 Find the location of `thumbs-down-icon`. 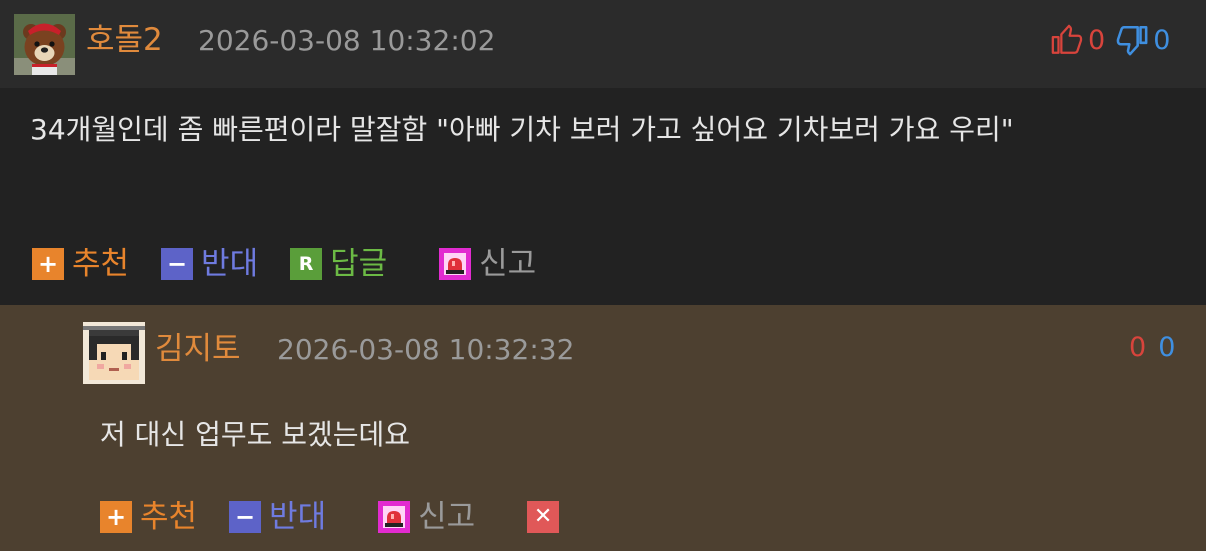

thumbs-down-icon is located at coordinates (1132, 40).